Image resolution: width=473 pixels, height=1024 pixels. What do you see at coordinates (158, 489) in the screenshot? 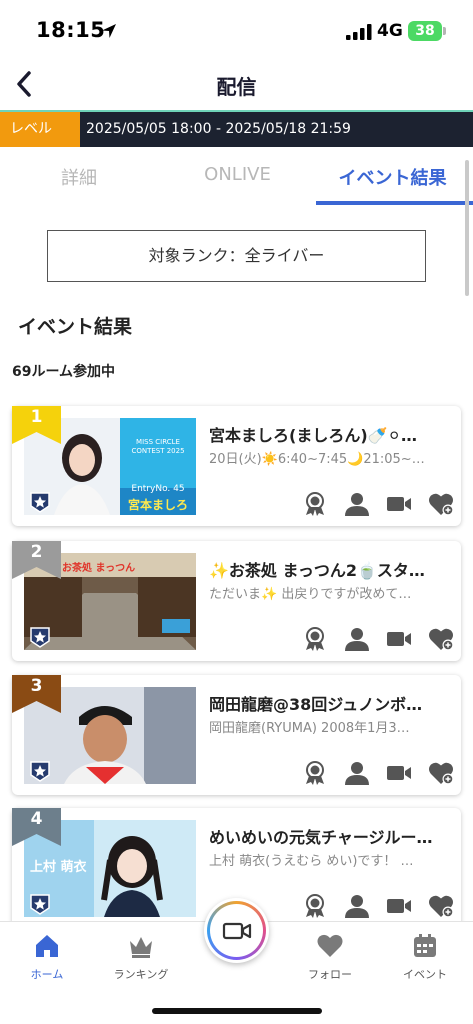
I see `thumb-entry-no: EntryNo. 45` at bounding box center [158, 489].